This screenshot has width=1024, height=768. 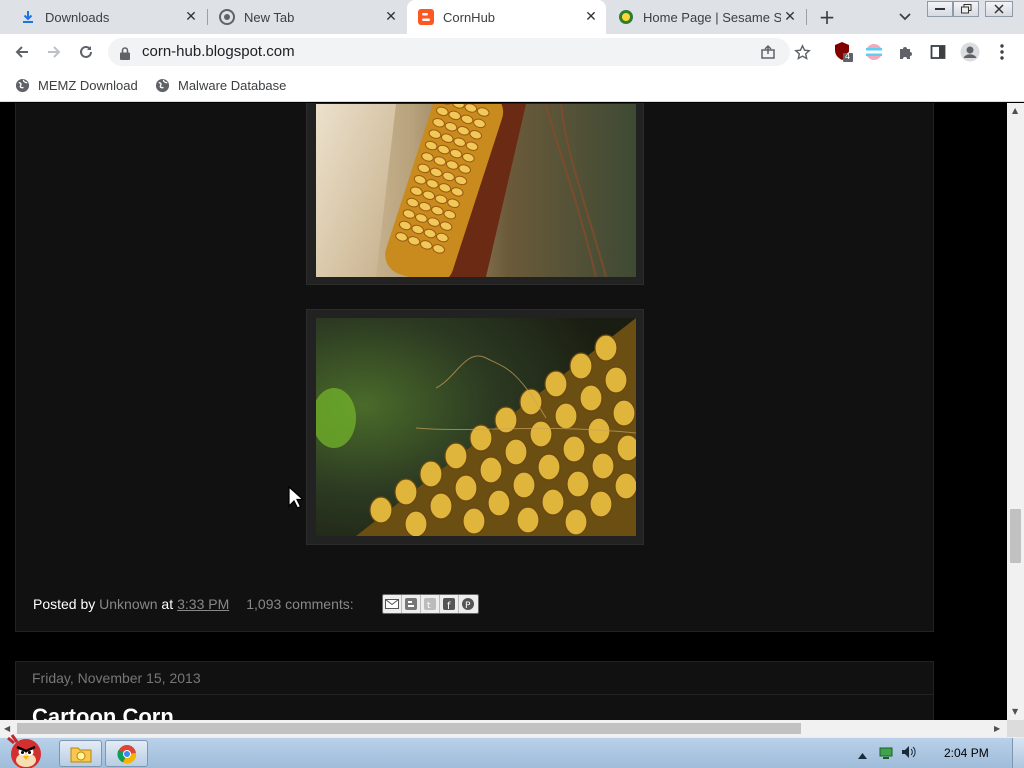 What do you see at coordinates (1015, 110) in the screenshot?
I see `scroll-up-arrow-icon: ▲` at bounding box center [1015, 110].